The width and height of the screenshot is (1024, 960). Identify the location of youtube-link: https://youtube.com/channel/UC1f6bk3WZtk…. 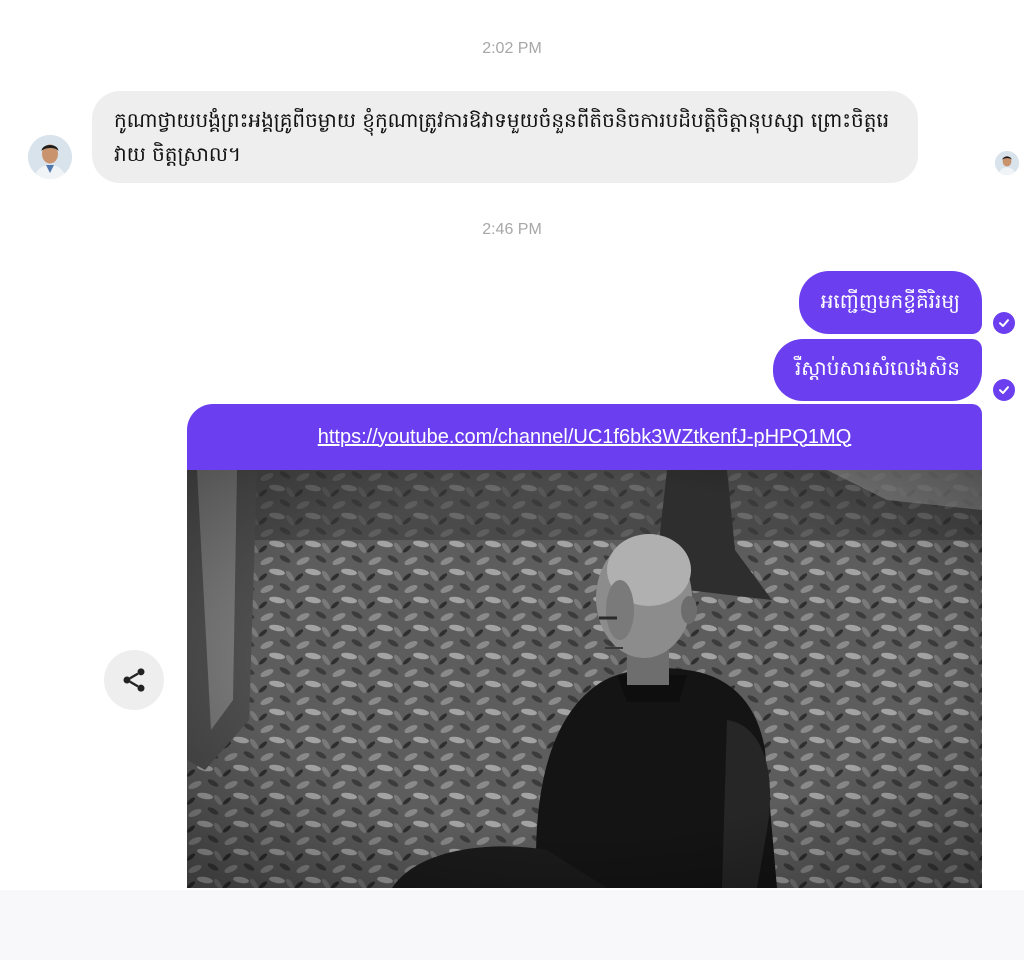
(585, 437).